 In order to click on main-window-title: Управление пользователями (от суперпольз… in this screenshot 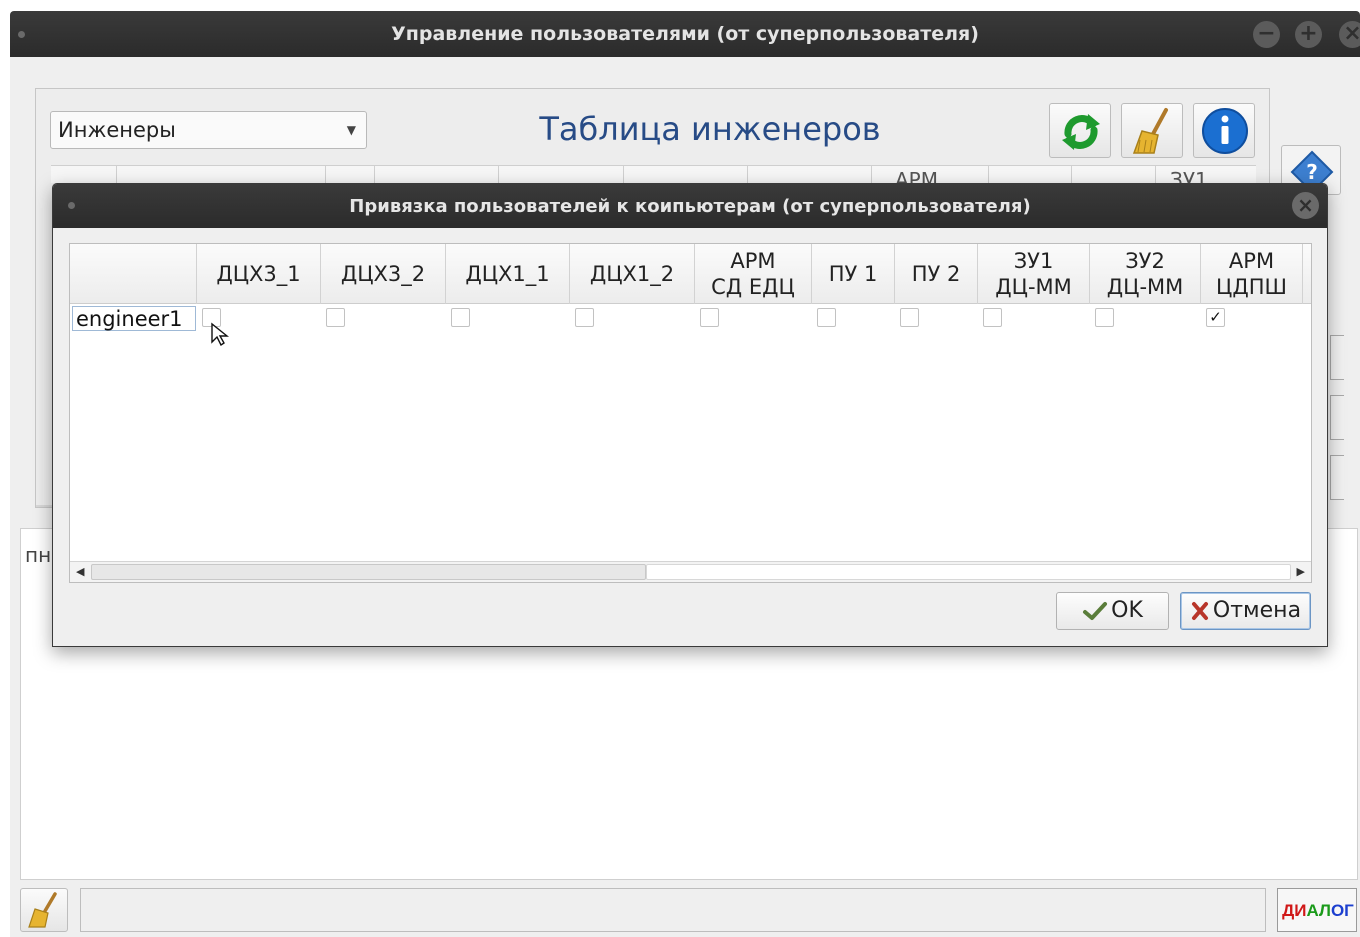, I will do `click(685, 34)`.